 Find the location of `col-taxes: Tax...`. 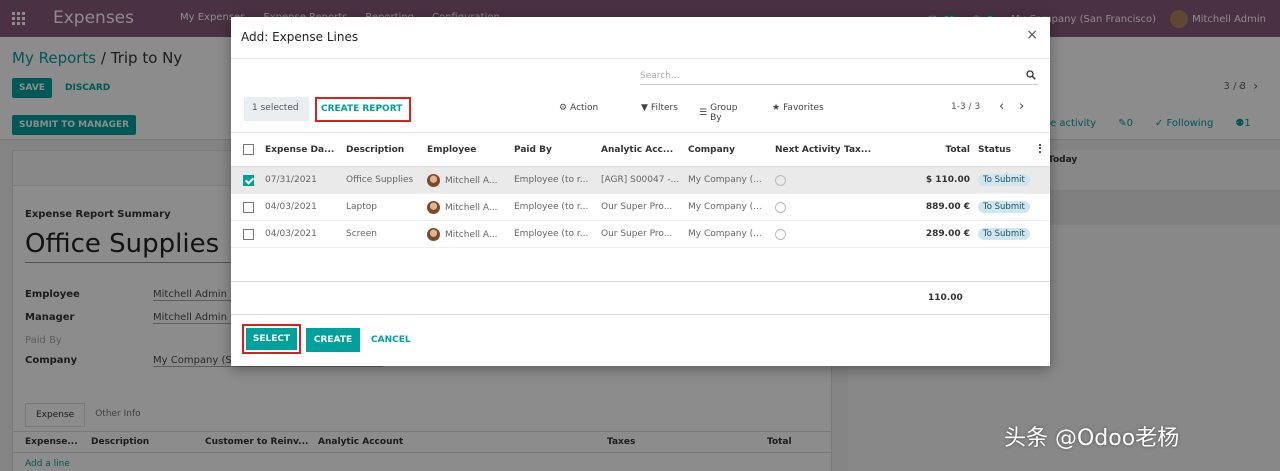

col-taxes: Tax... is located at coordinates (864, 149).